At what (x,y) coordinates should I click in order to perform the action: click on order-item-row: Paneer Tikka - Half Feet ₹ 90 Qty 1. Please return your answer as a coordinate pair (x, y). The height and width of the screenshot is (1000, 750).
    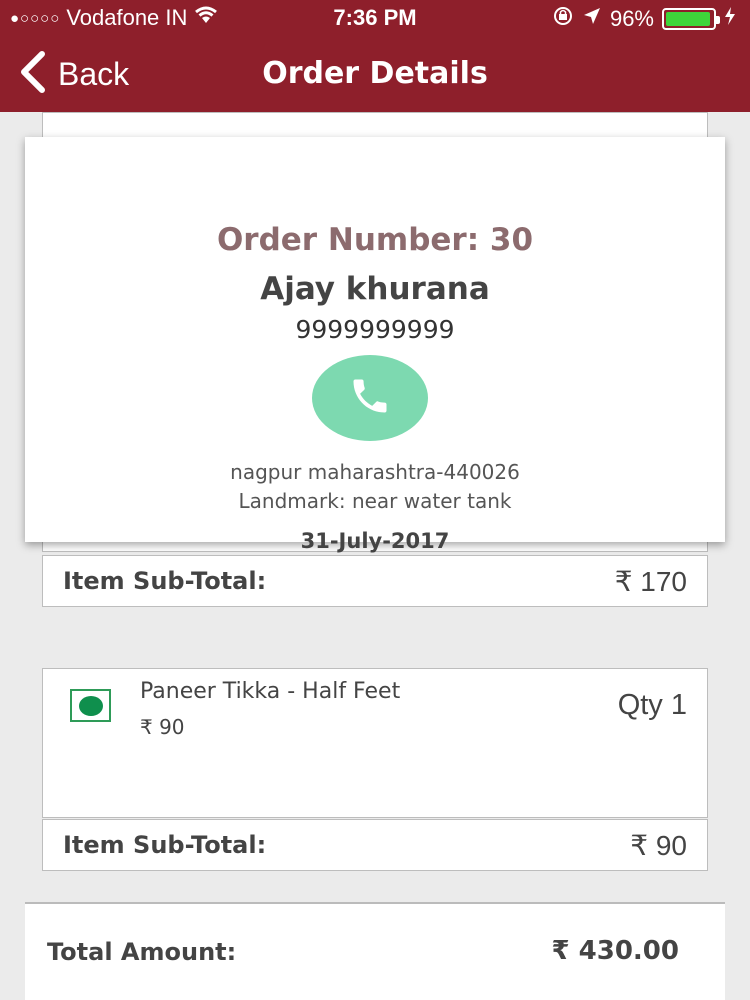
    Looking at the image, I should click on (375, 743).